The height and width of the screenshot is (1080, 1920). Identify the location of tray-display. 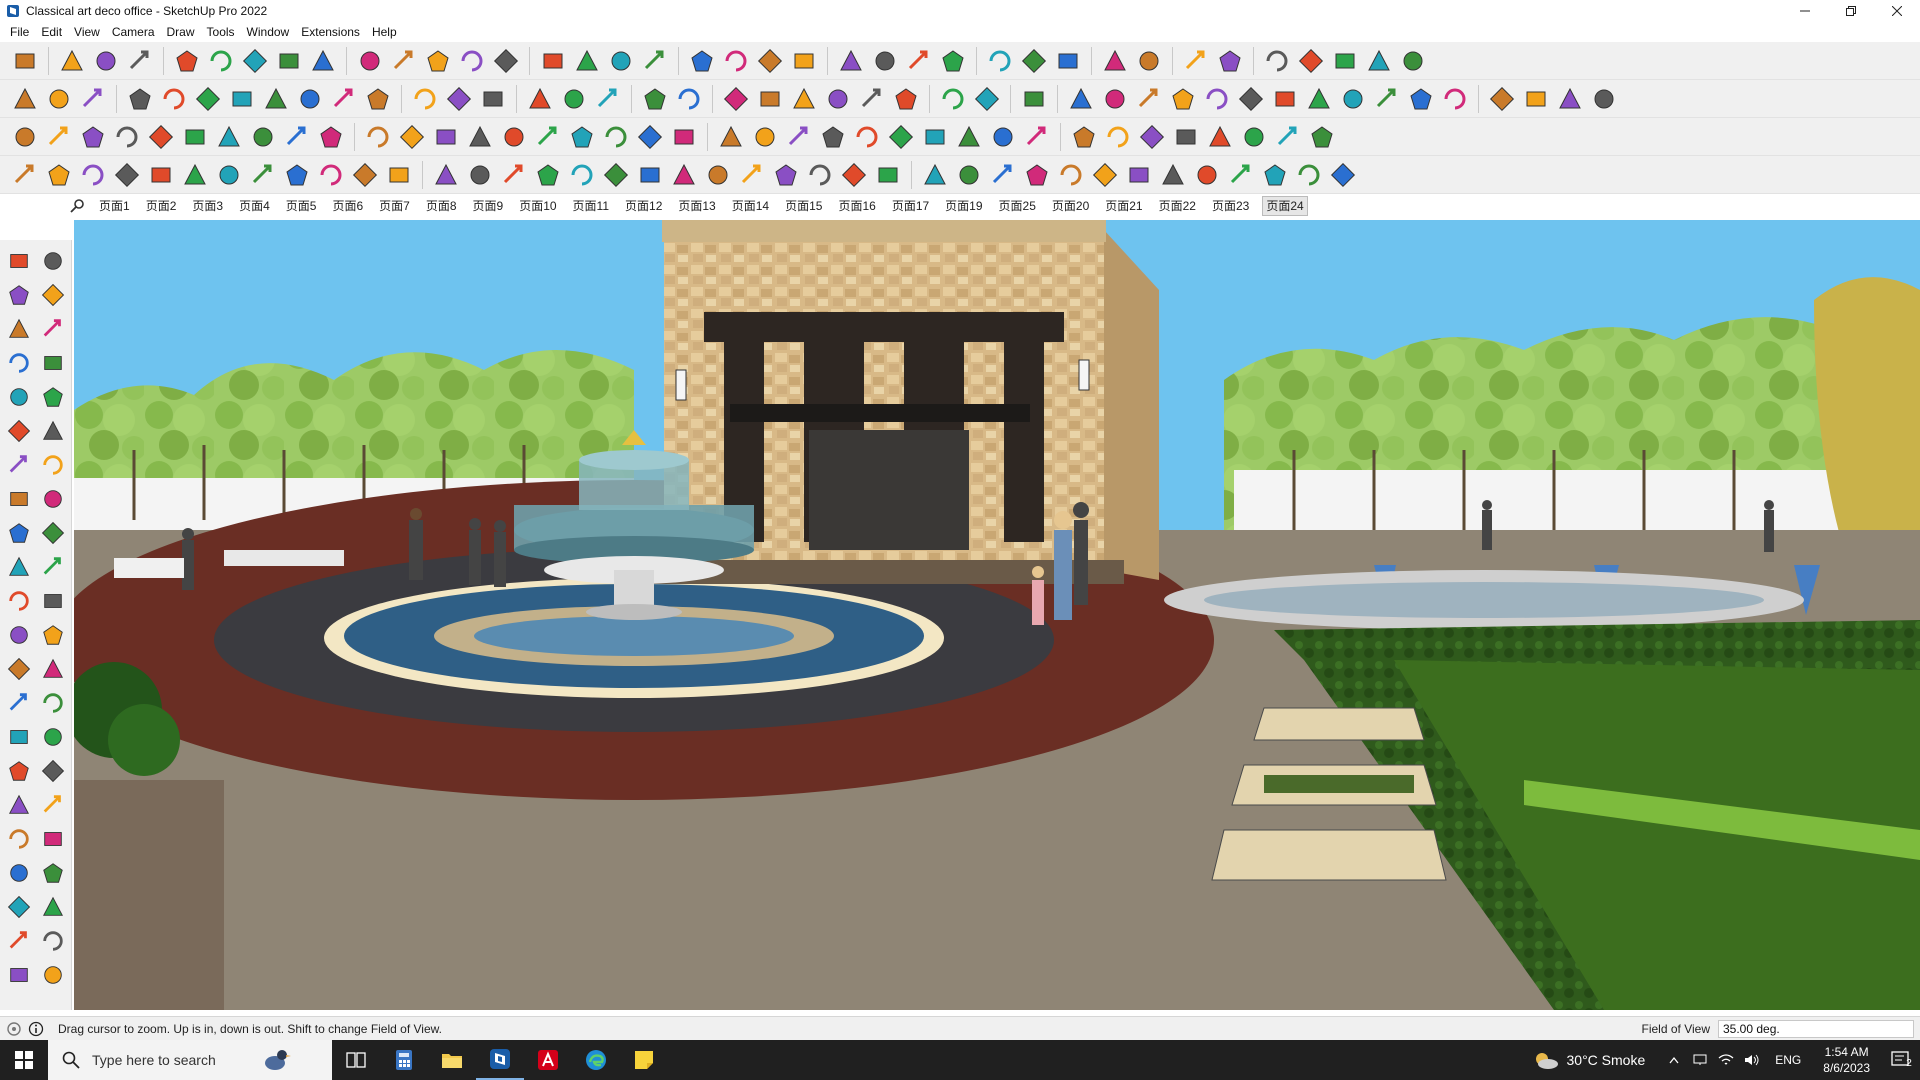
(1700, 1060).